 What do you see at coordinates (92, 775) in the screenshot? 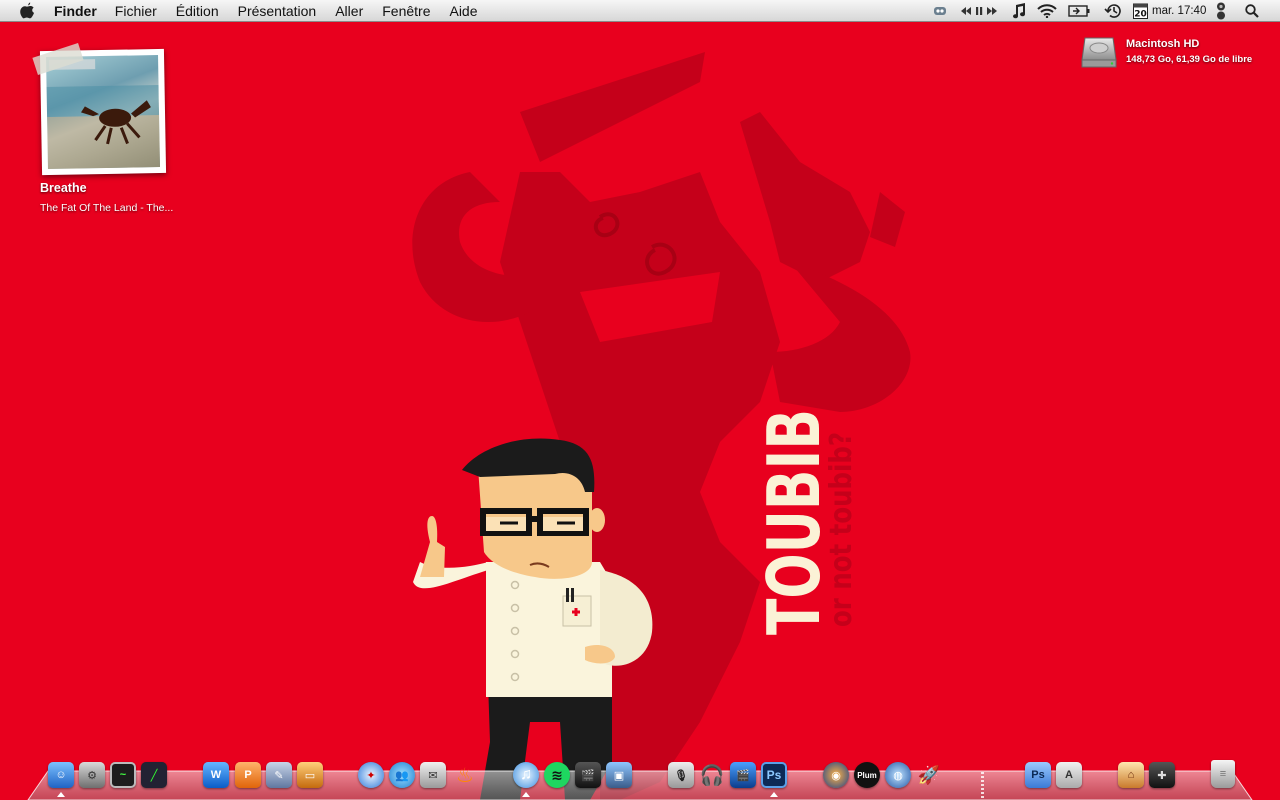
I see `system-preferences-icon: ⚙` at bounding box center [92, 775].